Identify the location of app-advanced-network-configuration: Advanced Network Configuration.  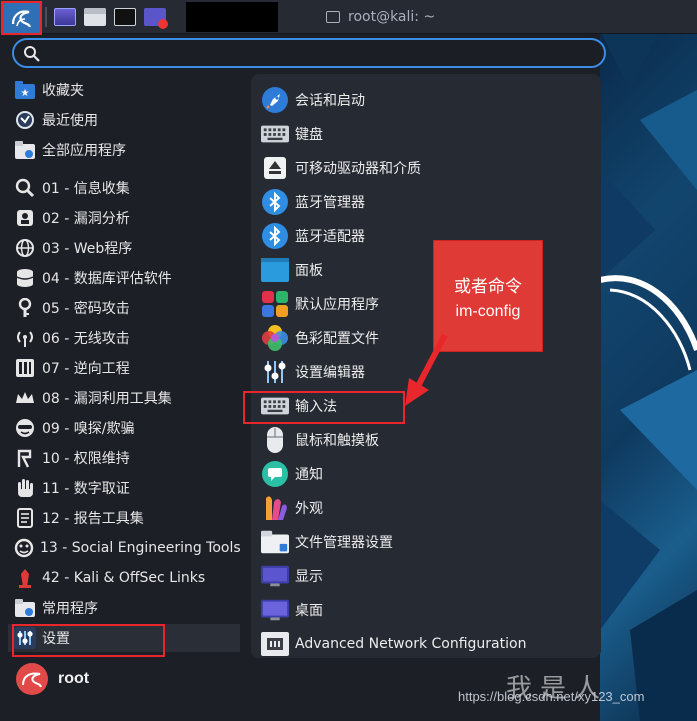
(428, 644).